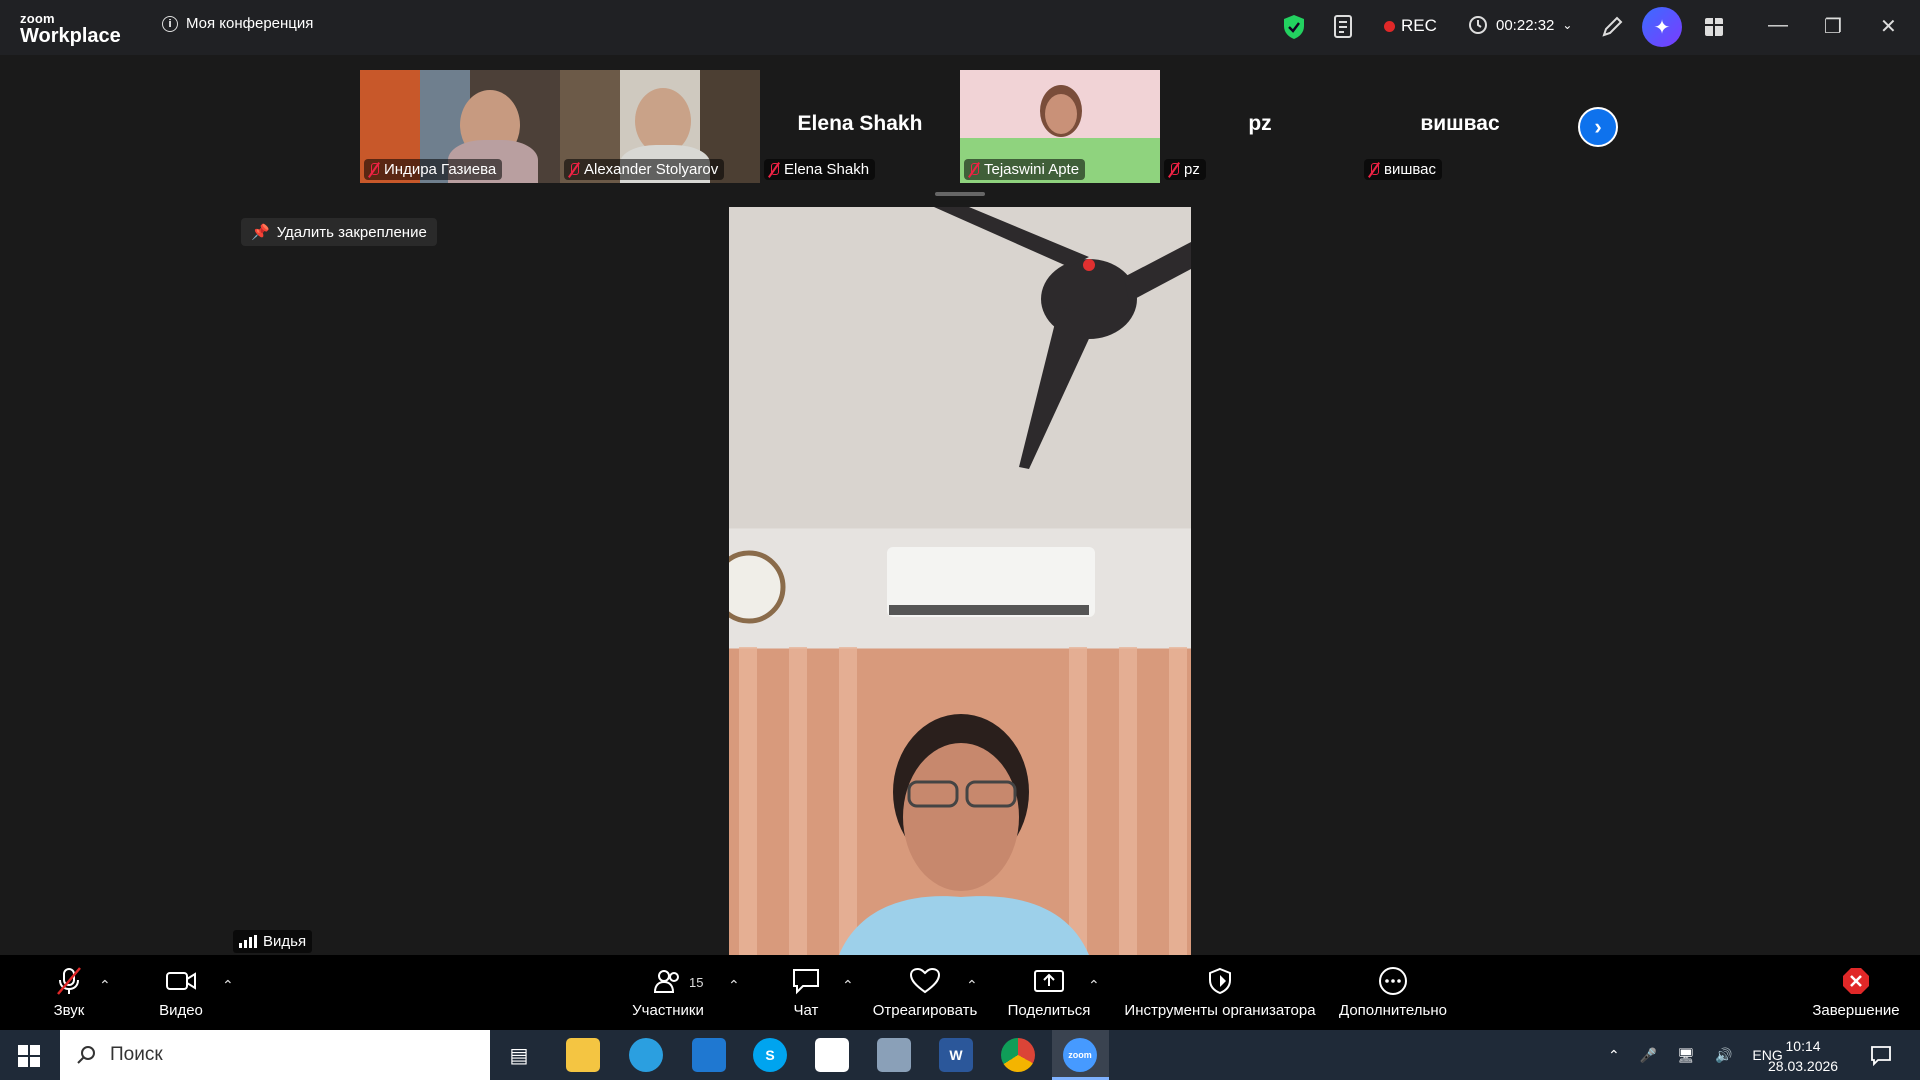  What do you see at coordinates (1060, 126) in the screenshot?
I see `participant-tile: Tejaswini Apte` at bounding box center [1060, 126].